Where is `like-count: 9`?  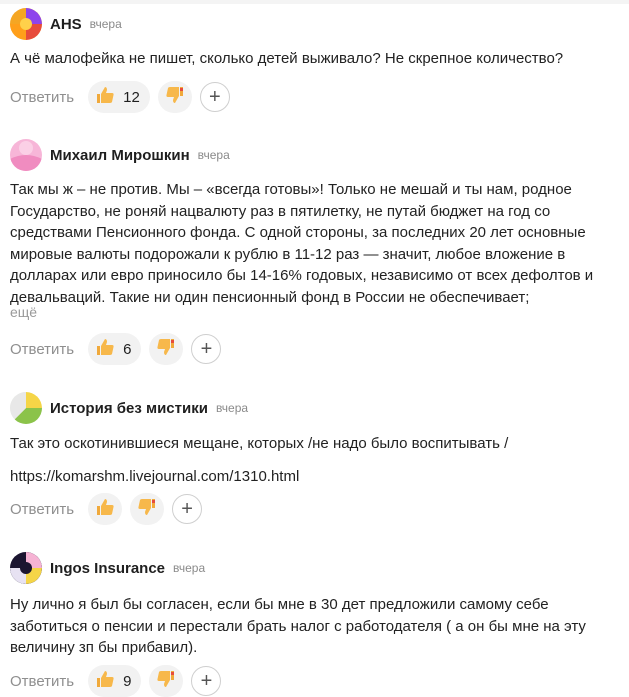
like-count: 9 is located at coordinates (127, 681).